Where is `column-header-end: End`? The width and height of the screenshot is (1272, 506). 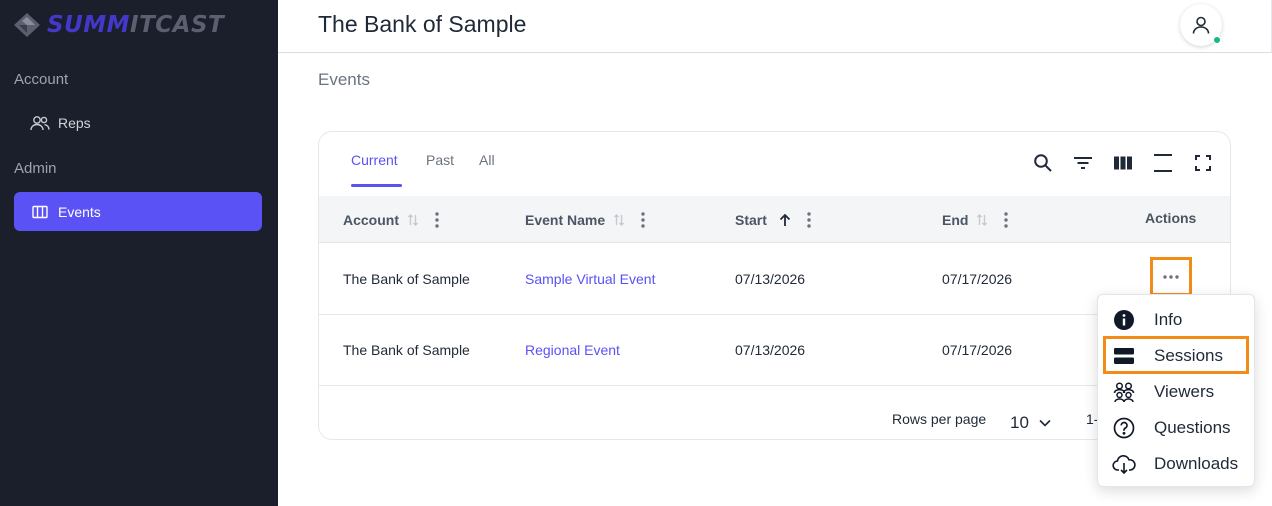
column-header-end: End is located at coordinates (975, 219).